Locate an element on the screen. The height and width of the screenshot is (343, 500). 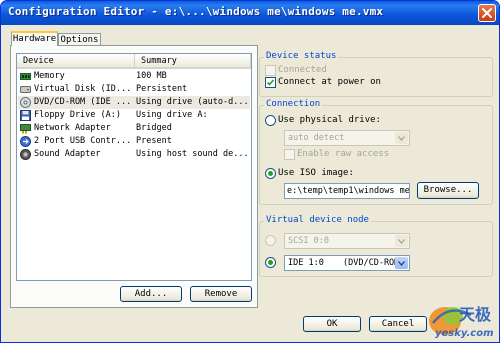
use-iso-image-radio is located at coordinates (270, 173).